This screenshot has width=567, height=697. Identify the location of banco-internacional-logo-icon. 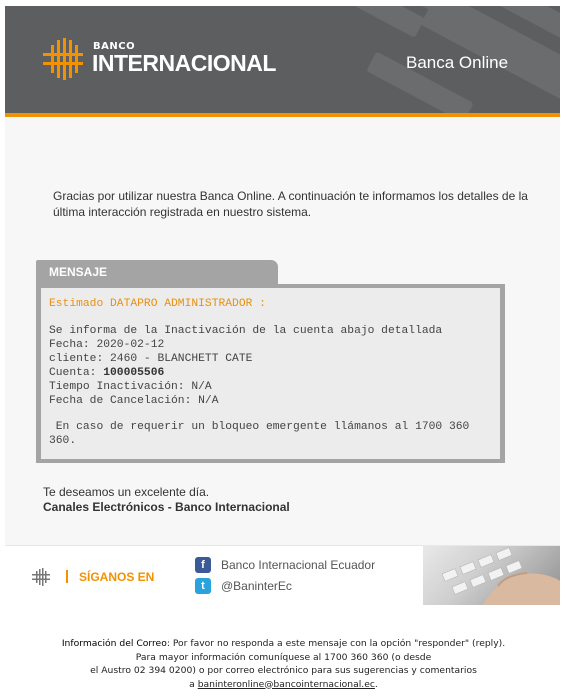
(63, 59).